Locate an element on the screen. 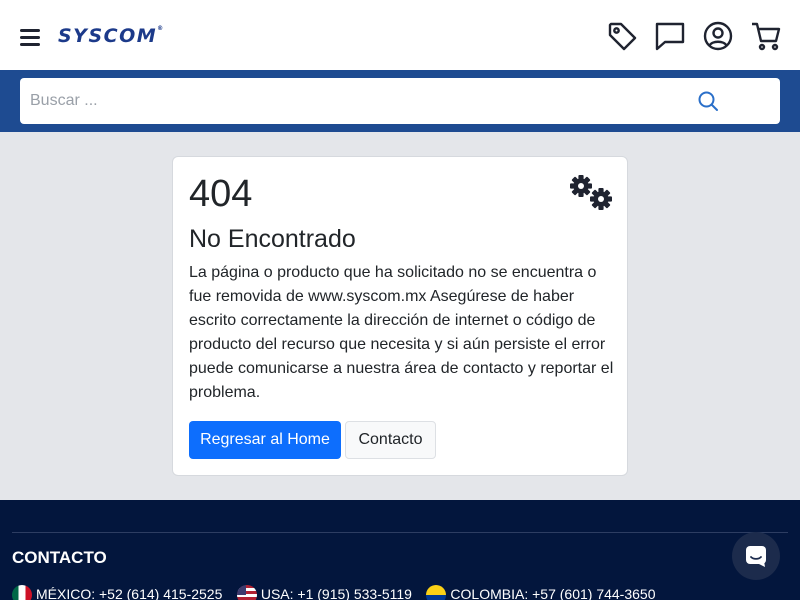  syscom-logo: SYSCOM® is located at coordinates (111, 36).